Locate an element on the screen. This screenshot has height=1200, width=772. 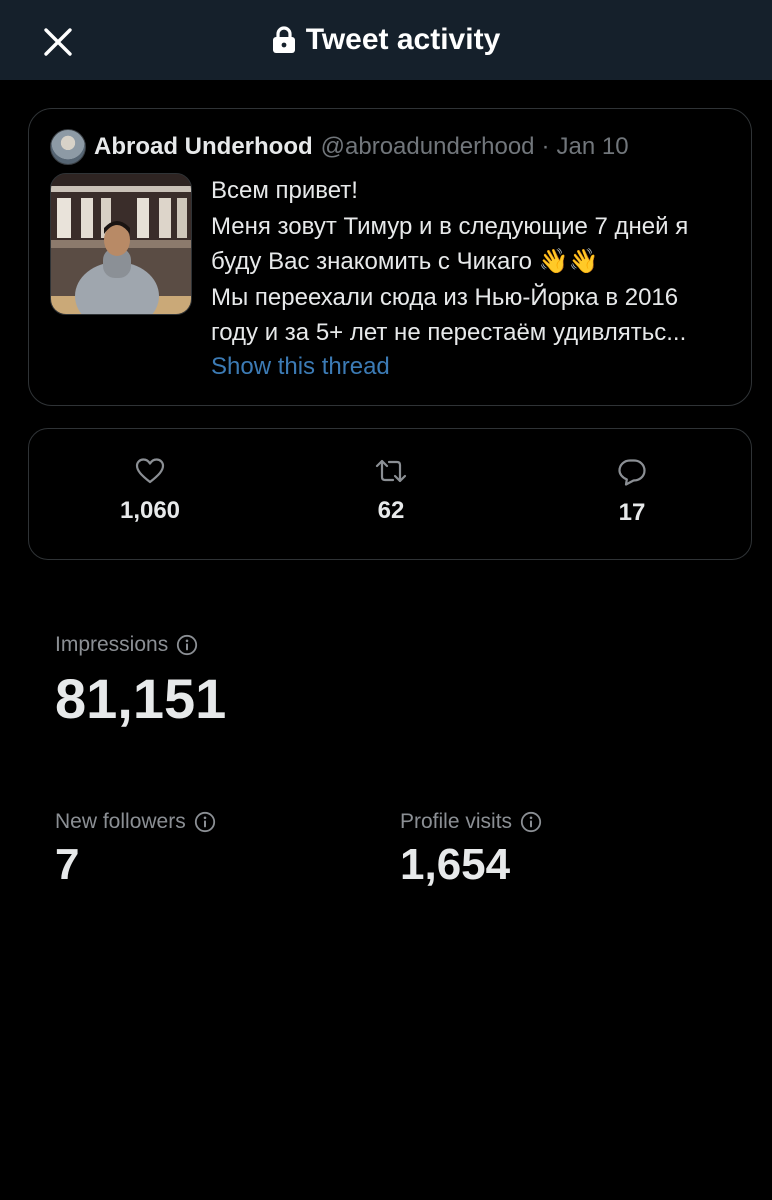
impressions-label-row: Impressions is located at coordinates (126, 645).